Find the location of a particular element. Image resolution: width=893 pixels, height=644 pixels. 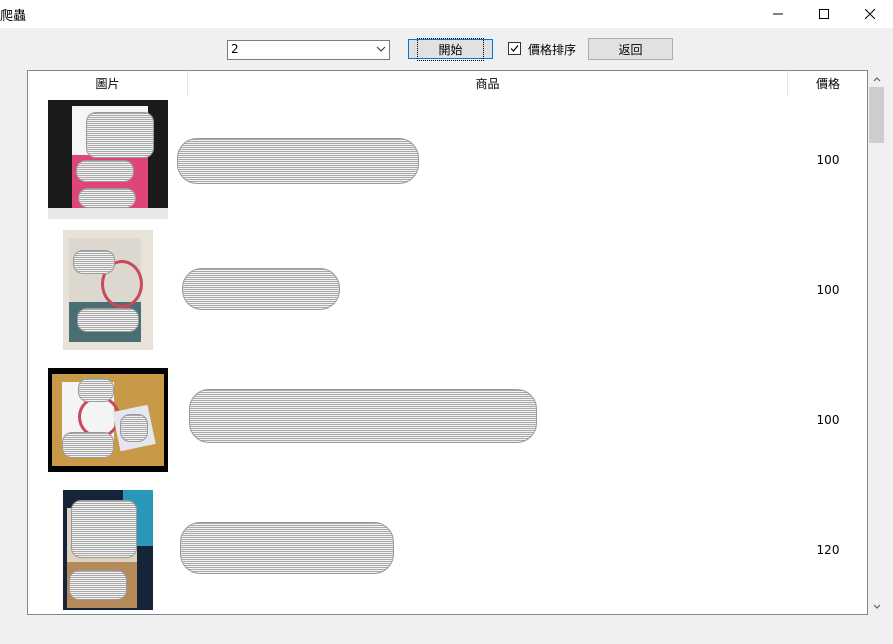

price-cell: 120 is located at coordinates (828, 550).